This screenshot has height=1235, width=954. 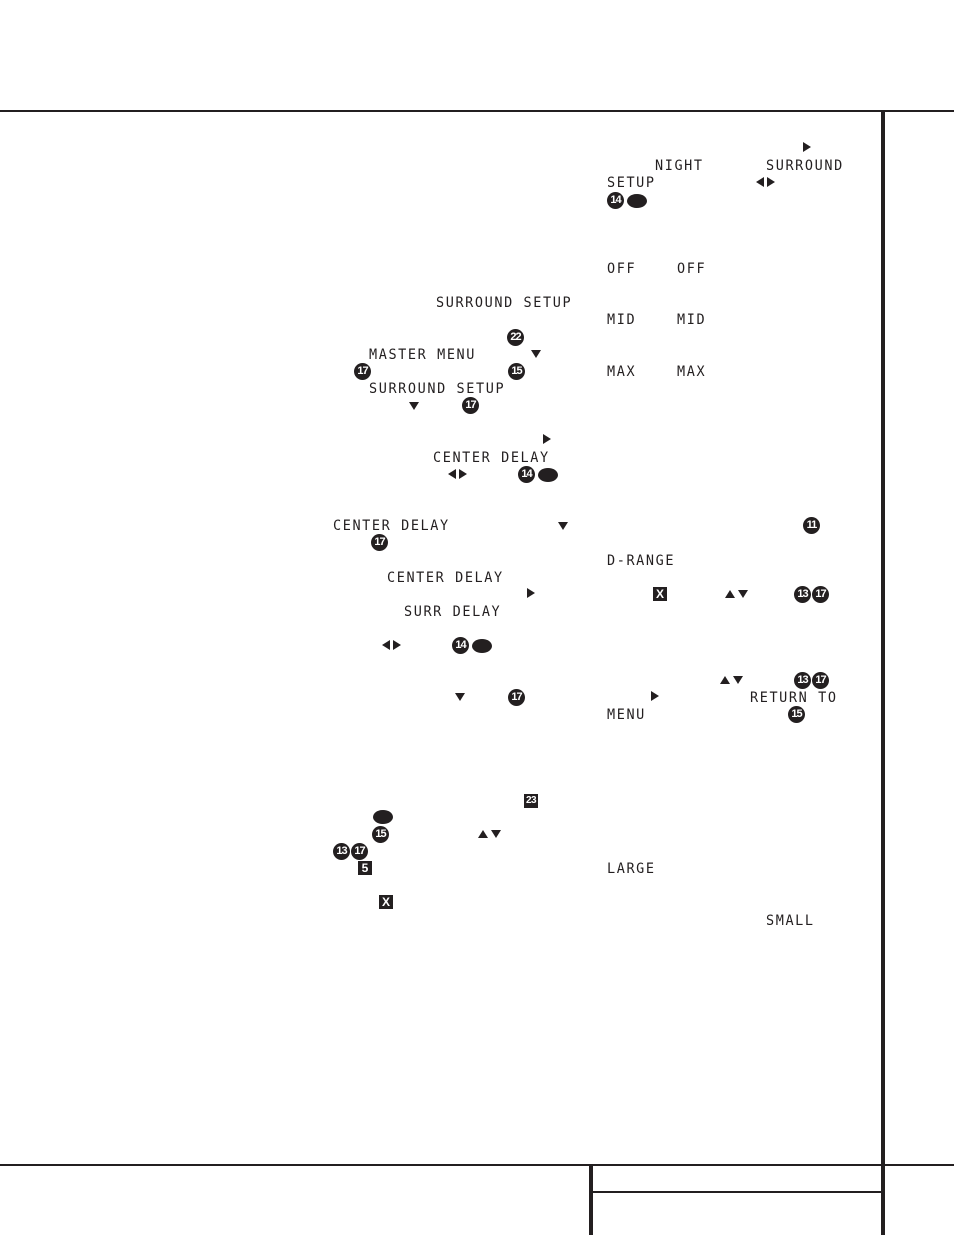 What do you see at coordinates (391, 526) in the screenshot?
I see `center-delay-label-2: CENTER DELAY` at bounding box center [391, 526].